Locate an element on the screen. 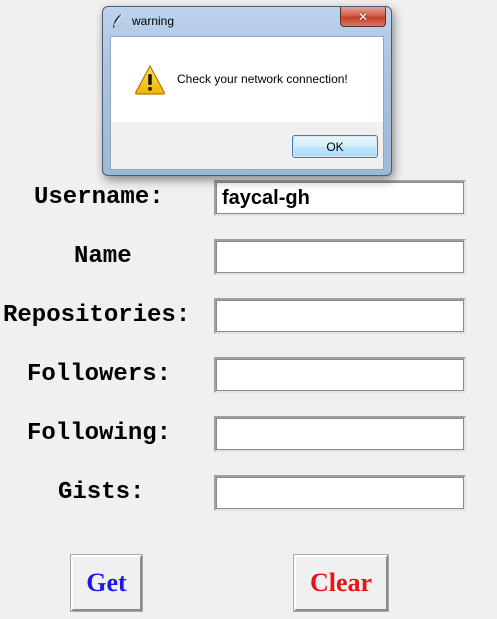 This screenshot has width=497, height=619. warning-icon is located at coordinates (150, 79).